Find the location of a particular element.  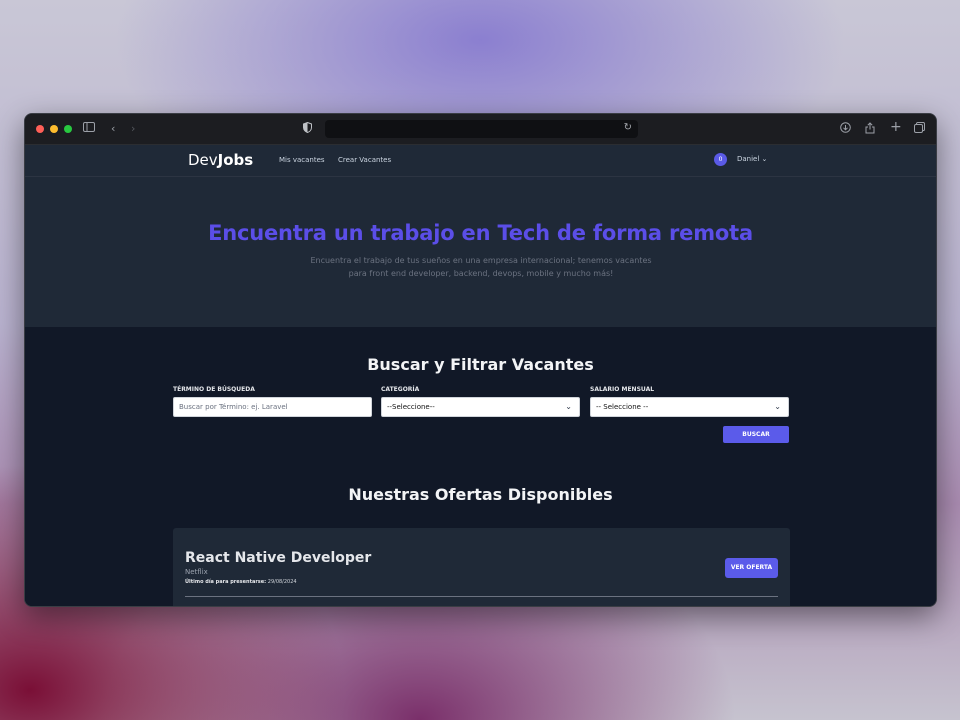

share-icon is located at coordinates (870, 130).